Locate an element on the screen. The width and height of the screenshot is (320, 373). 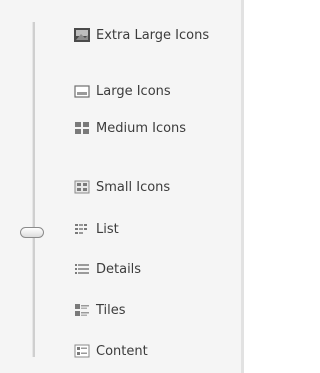
view-slider-track is located at coordinates (33, 189).